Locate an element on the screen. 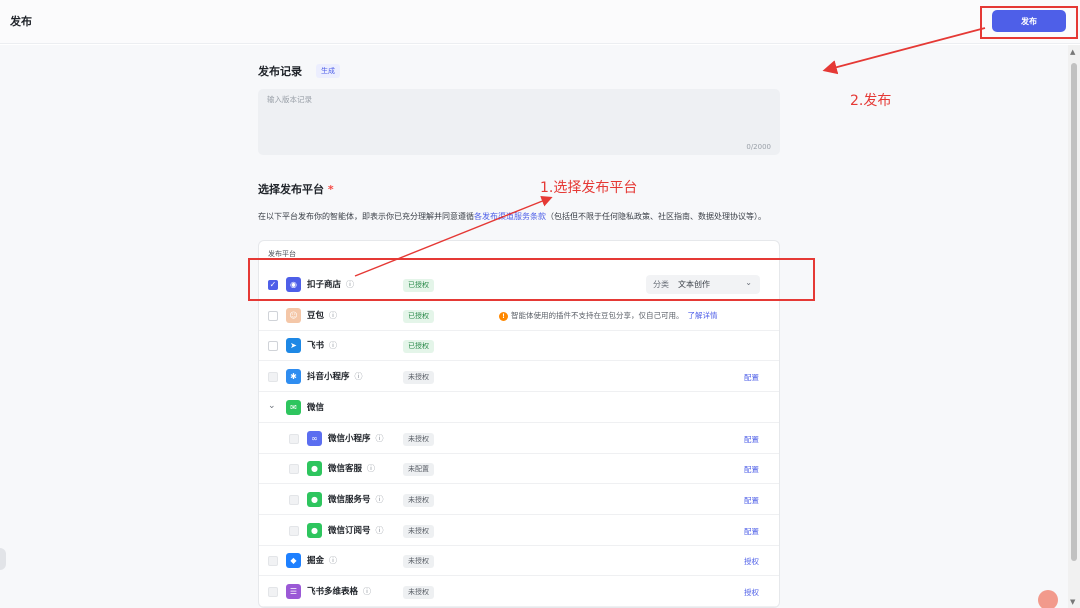 The width and height of the screenshot is (1080, 608). terms-text-before: 在以下平台发布你的智能体，即表示你已充分理解并同意遵循 is located at coordinates (366, 216).